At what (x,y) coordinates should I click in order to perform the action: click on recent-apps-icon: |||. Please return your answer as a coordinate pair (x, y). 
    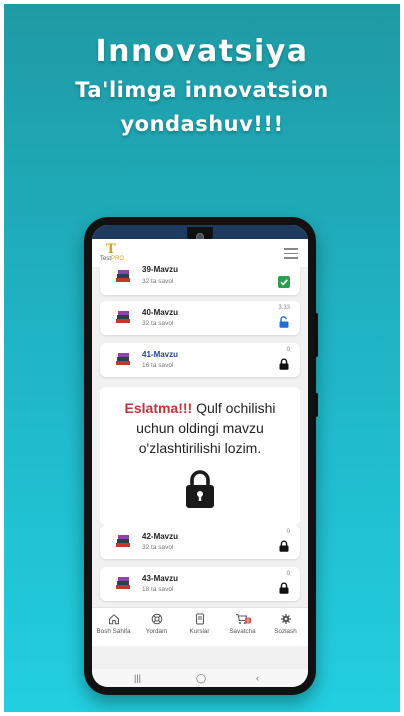
    Looking at the image, I should click on (137, 678).